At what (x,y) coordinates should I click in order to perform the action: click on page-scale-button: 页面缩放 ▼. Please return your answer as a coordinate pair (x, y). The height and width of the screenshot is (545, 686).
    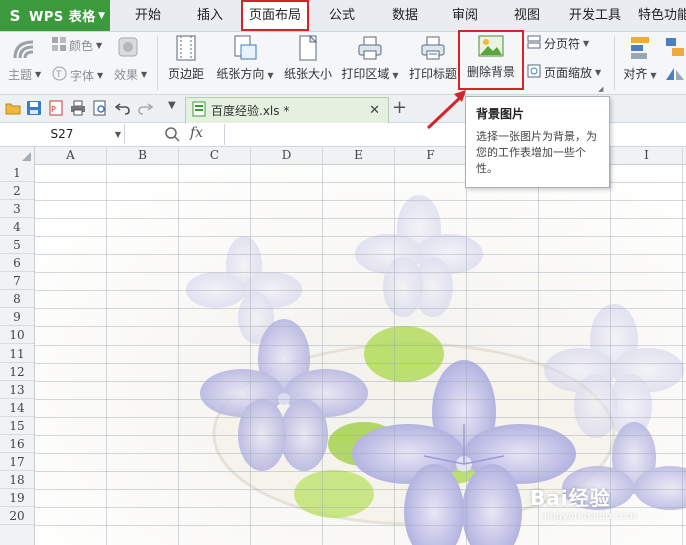
    Looking at the image, I should click on (564, 72).